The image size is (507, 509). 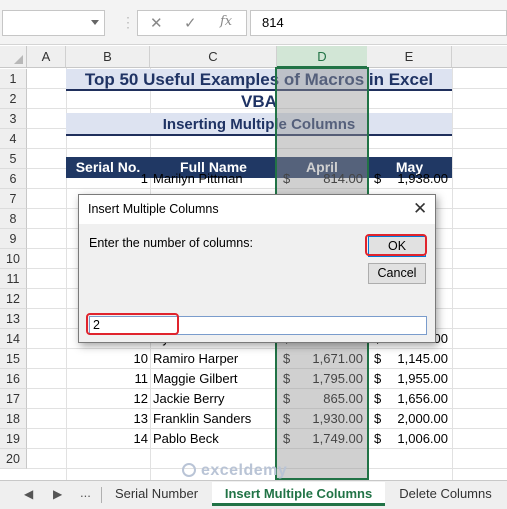 What do you see at coordinates (101, 495) in the screenshot?
I see `tab-divider` at bounding box center [101, 495].